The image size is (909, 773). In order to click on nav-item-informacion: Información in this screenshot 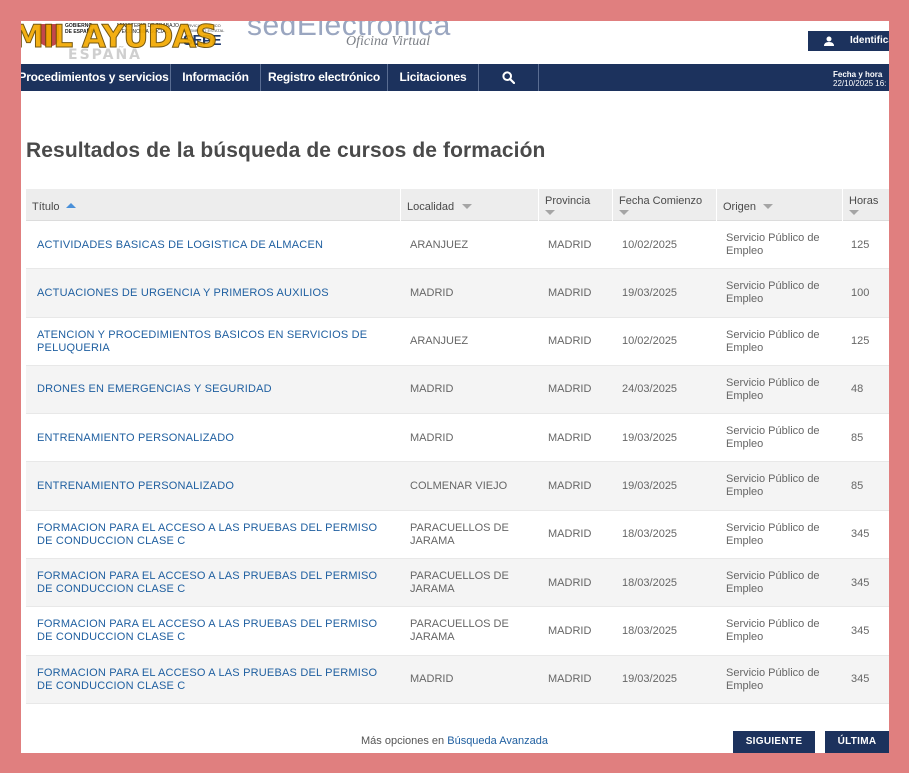, I will do `click(216, 77)`.